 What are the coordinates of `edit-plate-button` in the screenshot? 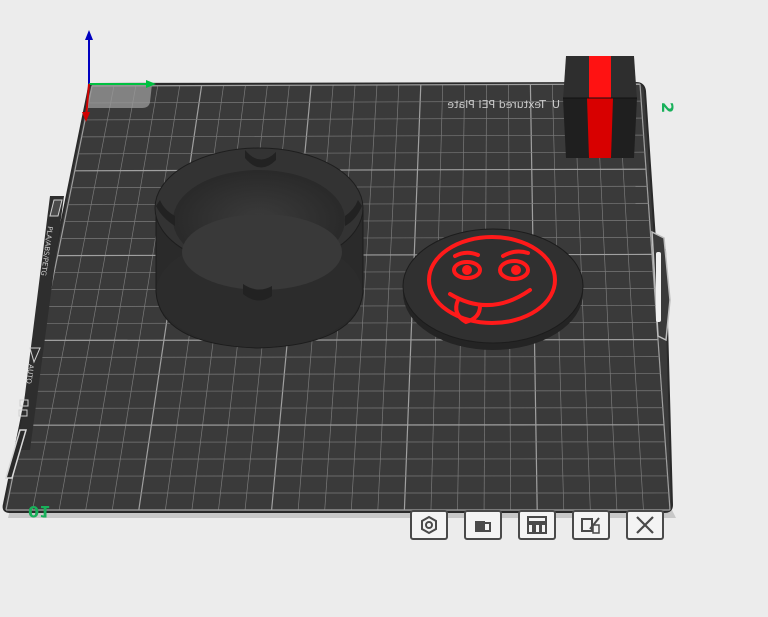 It's located at (591, 525).